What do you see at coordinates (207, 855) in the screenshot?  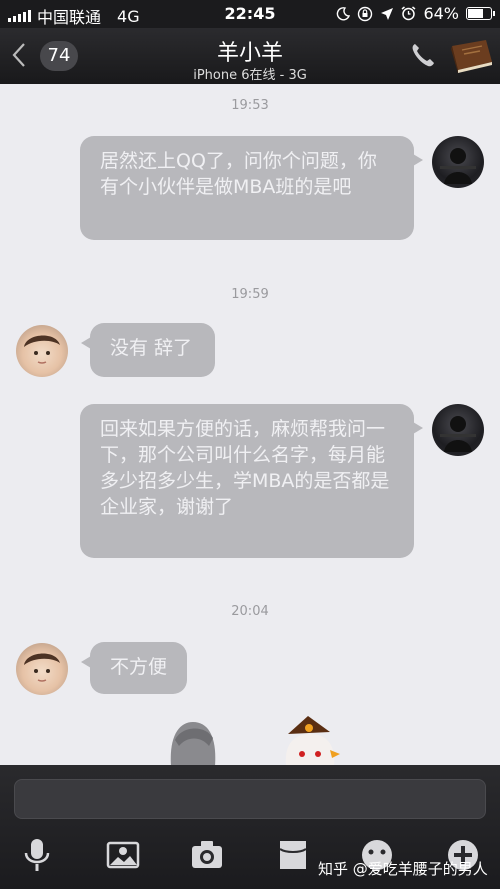 I see `camera-icon` at bounding box center [207, 855].